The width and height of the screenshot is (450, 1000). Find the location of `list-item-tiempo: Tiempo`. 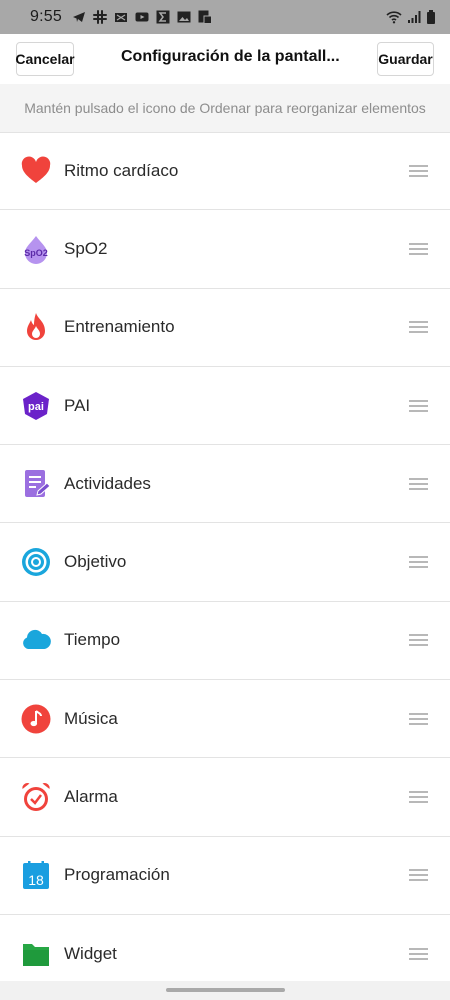

list-item-tiempo: Tiempo is located at coordinates (225, 641).